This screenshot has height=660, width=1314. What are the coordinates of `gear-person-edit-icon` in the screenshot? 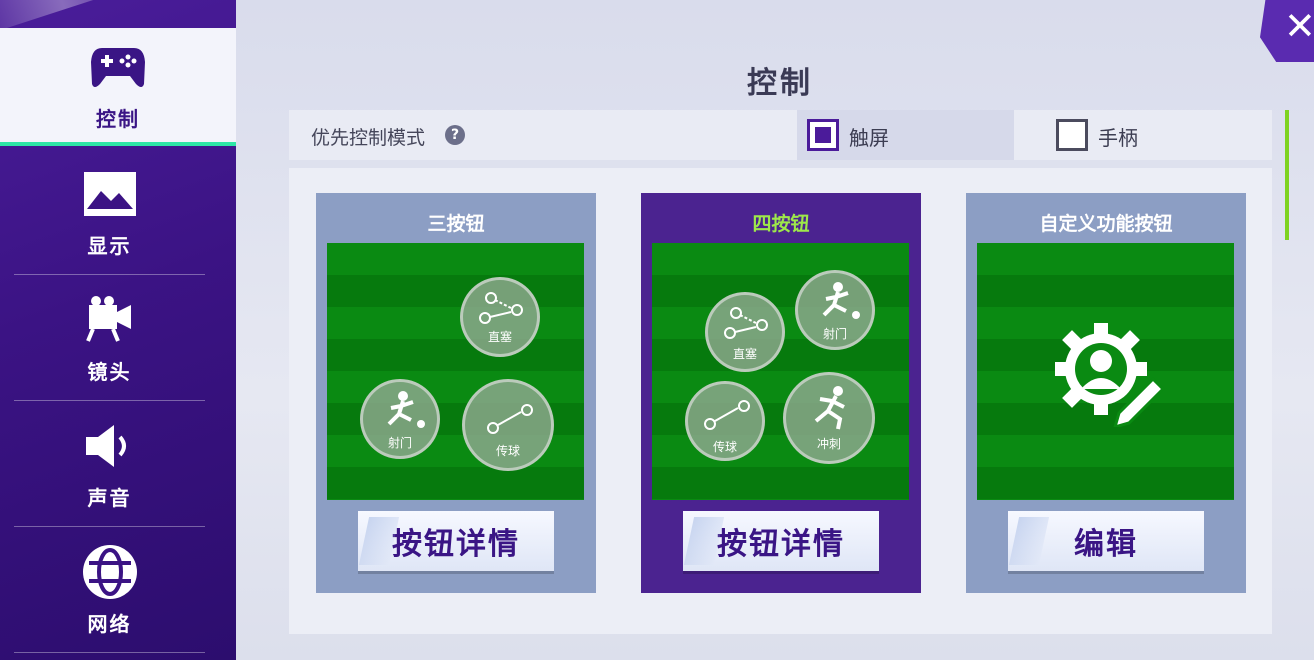 It's located at (1110, 375).